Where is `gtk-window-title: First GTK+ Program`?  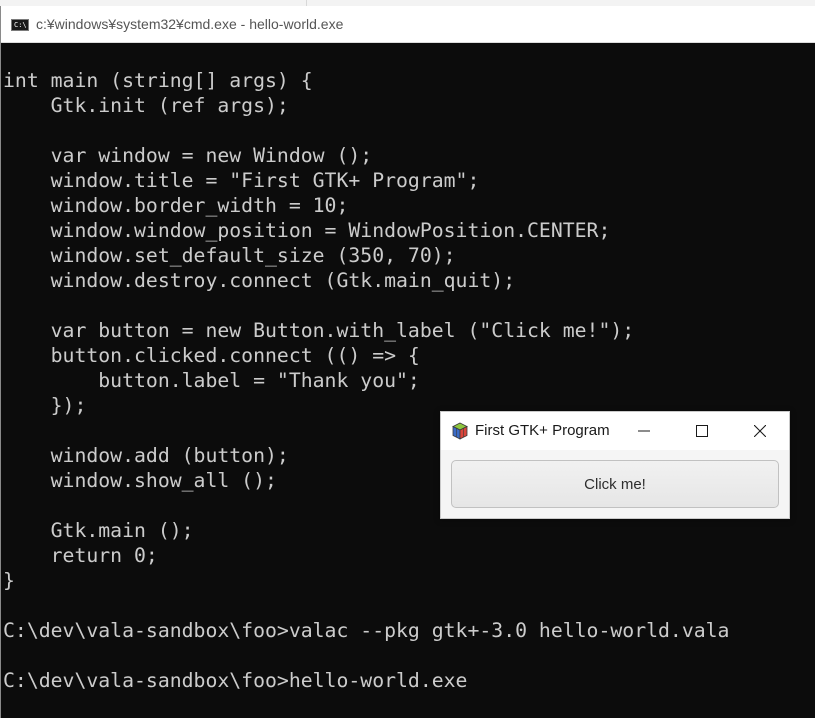 gtk-window-title: First GTK+ Program is located at coordinates (542, 430).